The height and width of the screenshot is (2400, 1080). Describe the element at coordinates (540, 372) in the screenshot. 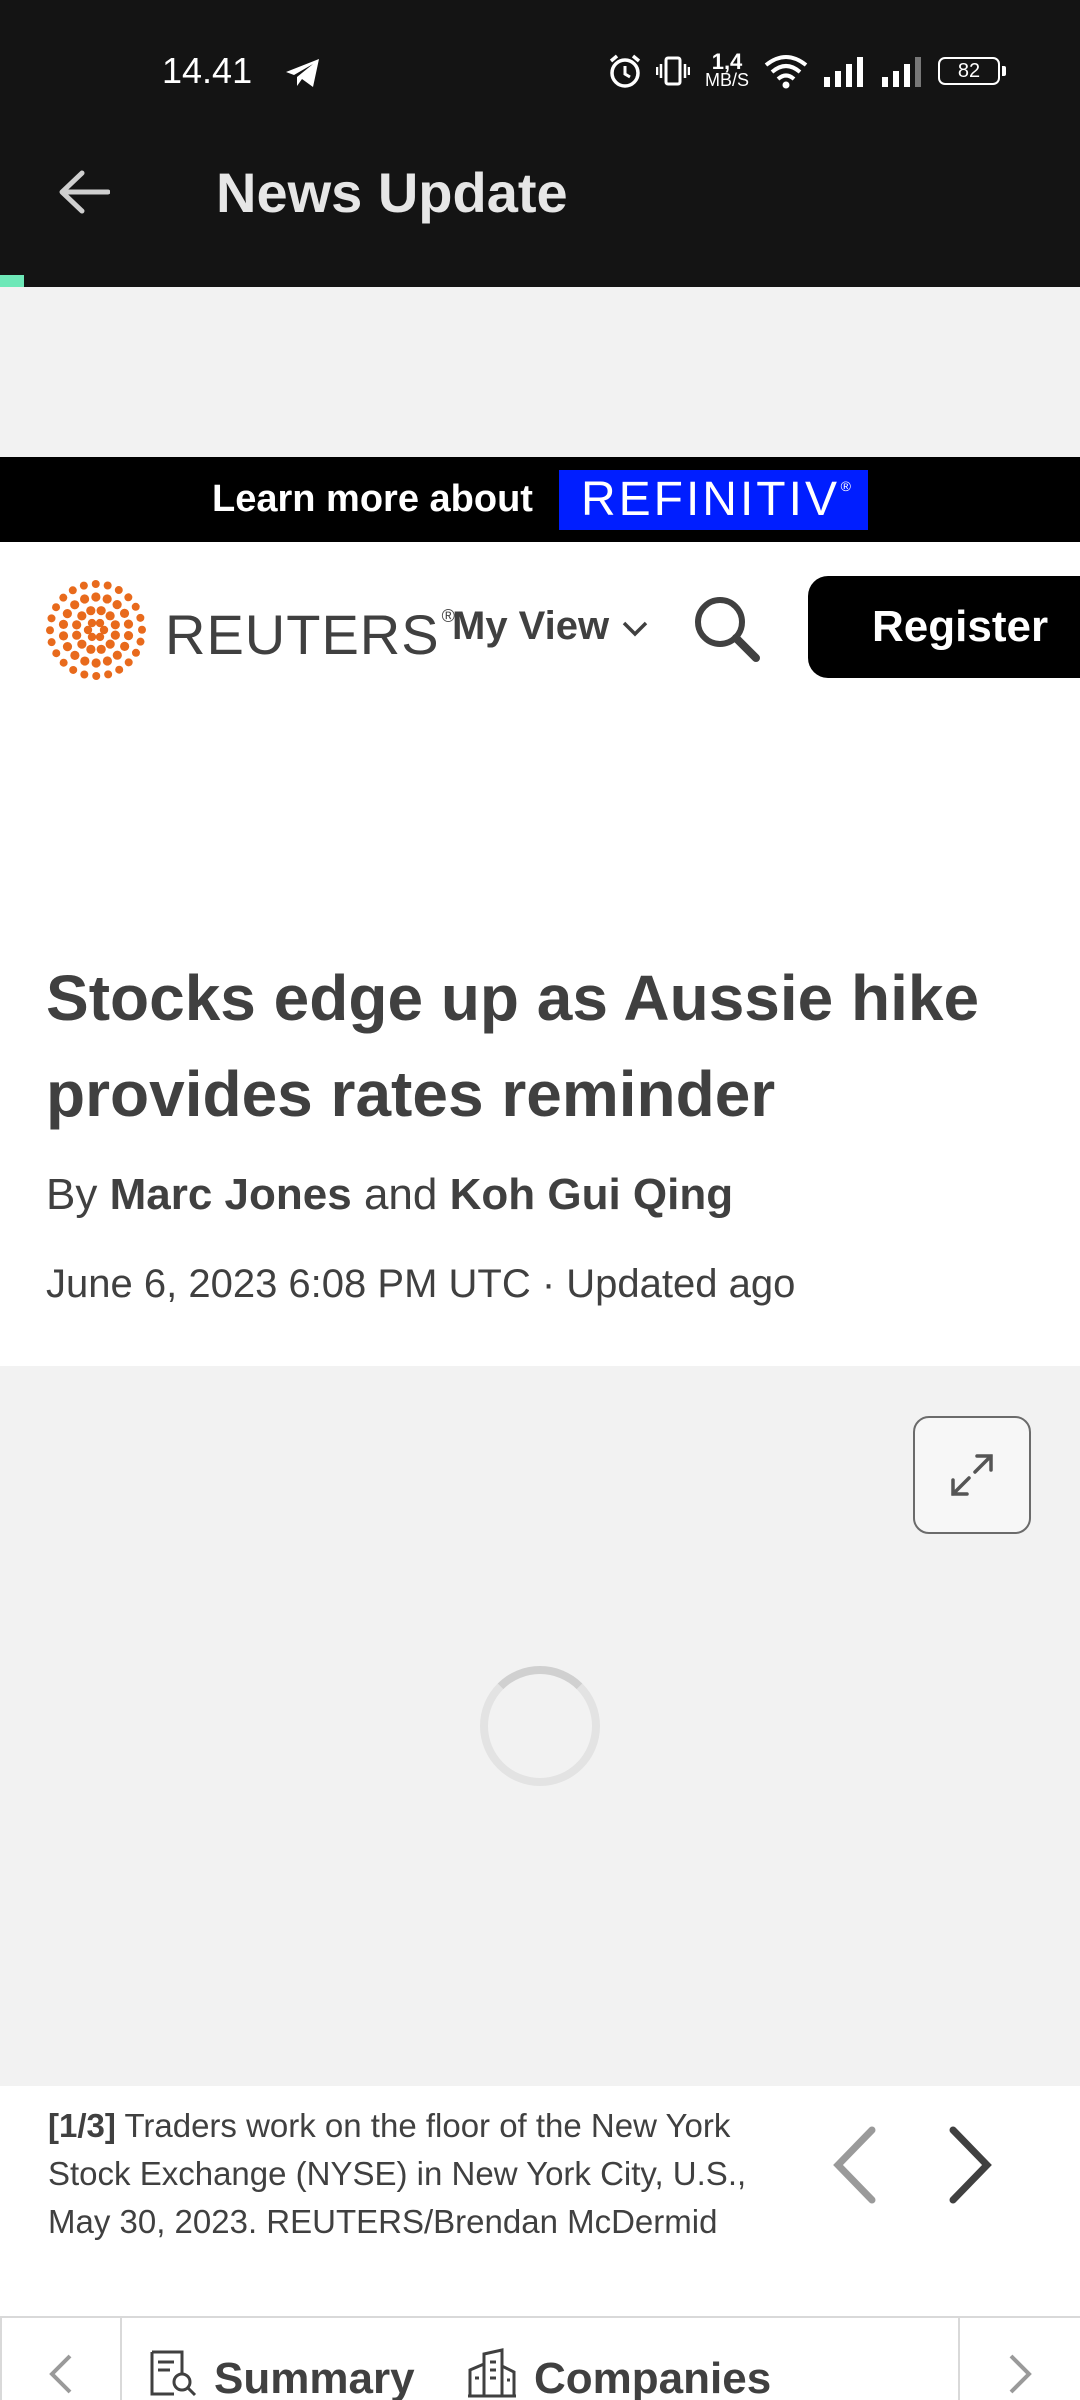

I see `ad-placeholder` at that location.